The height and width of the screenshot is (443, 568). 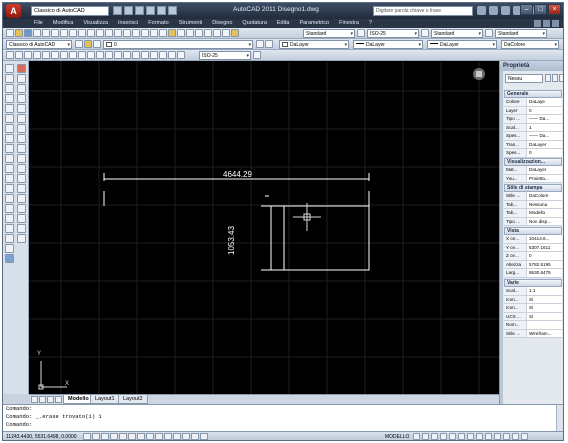 I want to click on make-current-layer-icon, so click(x=260, y=44).